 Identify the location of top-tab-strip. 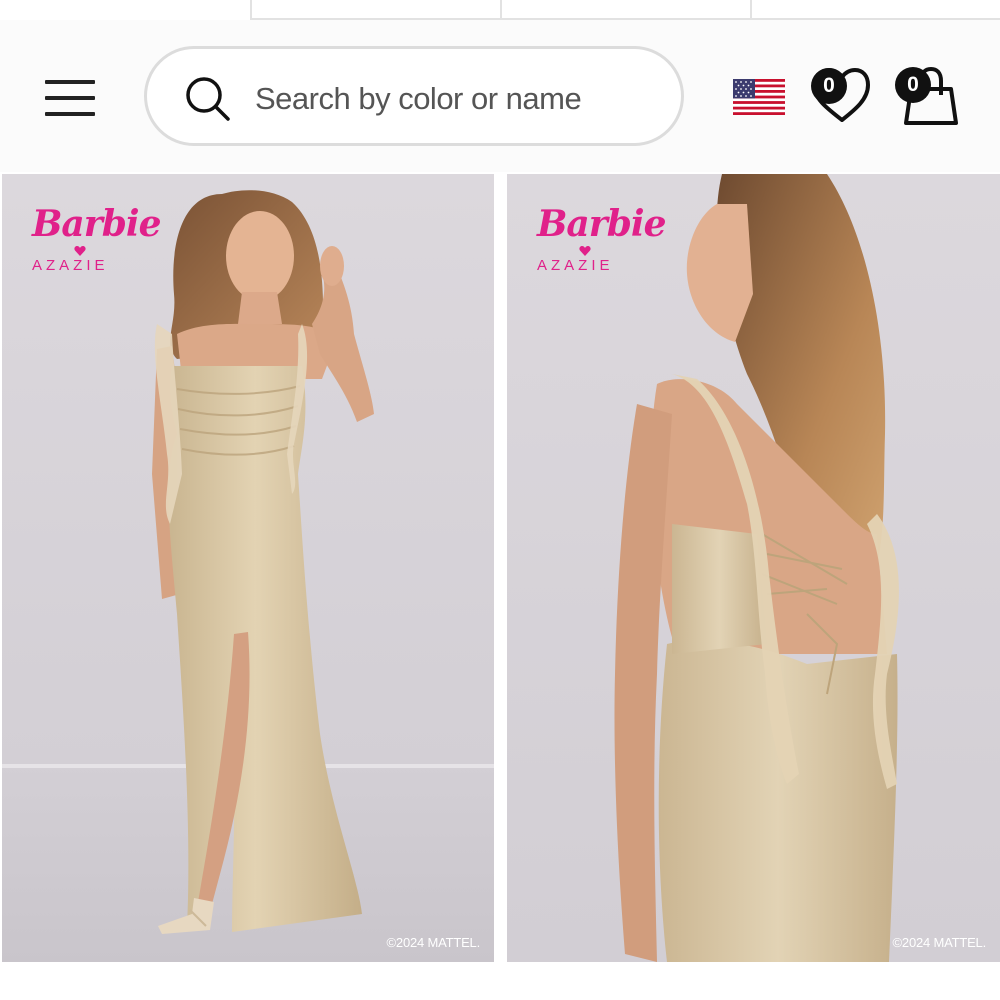
(625, 10).